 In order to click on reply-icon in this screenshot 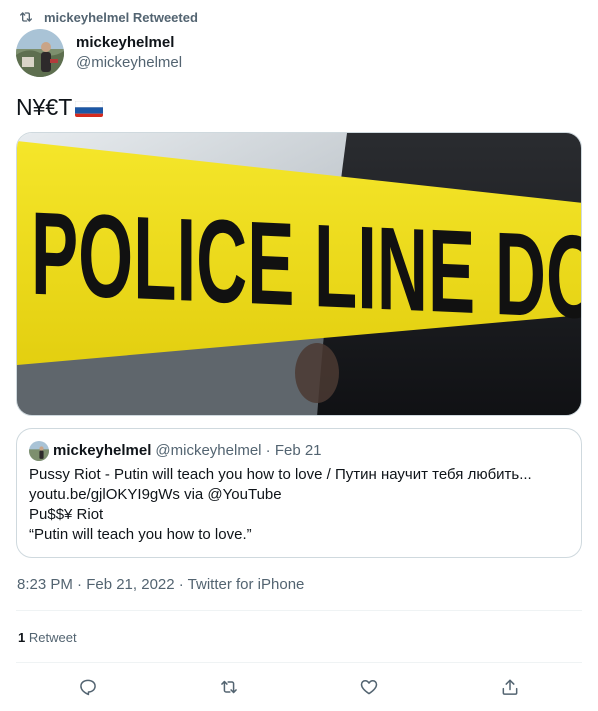, I will do `click(88, 687)`.